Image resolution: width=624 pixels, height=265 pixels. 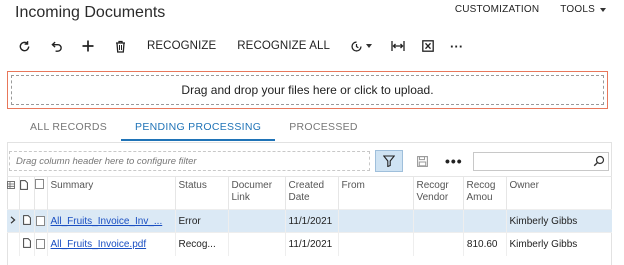 I want to click on export-excel-button, so click(x=428, y=46).